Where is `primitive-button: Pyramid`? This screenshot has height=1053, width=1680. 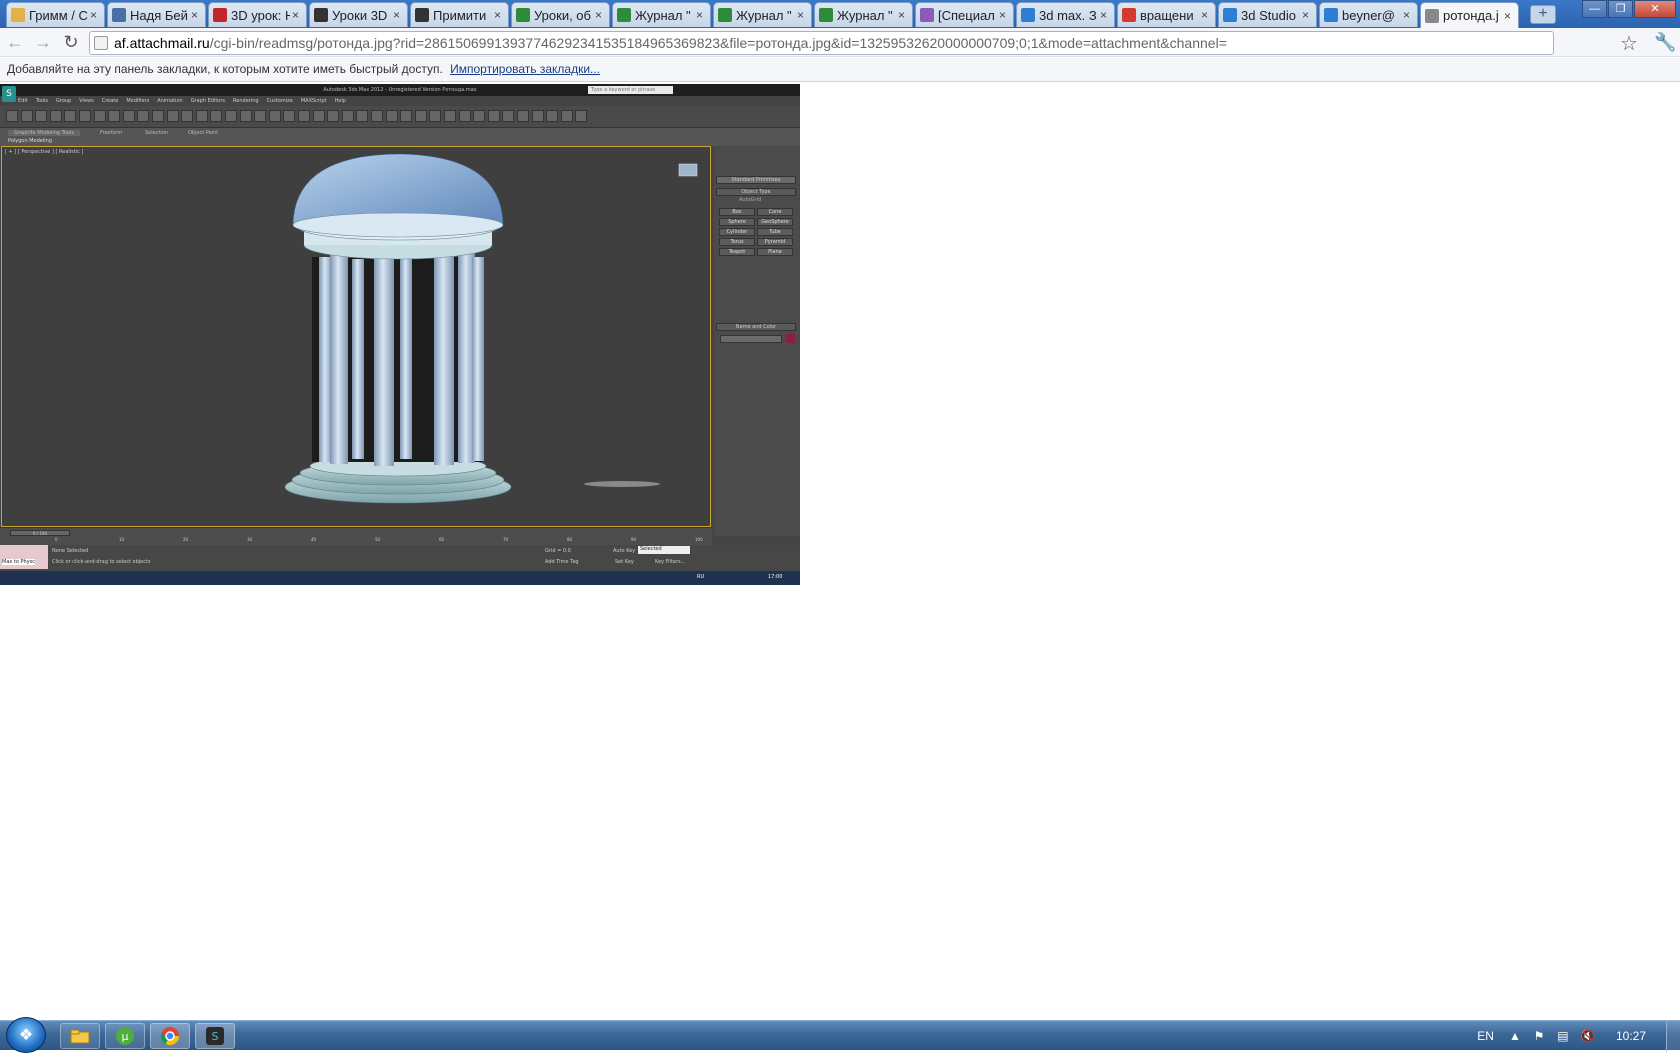
primitive-button: Pyramid is located at coordinates (775, 242).